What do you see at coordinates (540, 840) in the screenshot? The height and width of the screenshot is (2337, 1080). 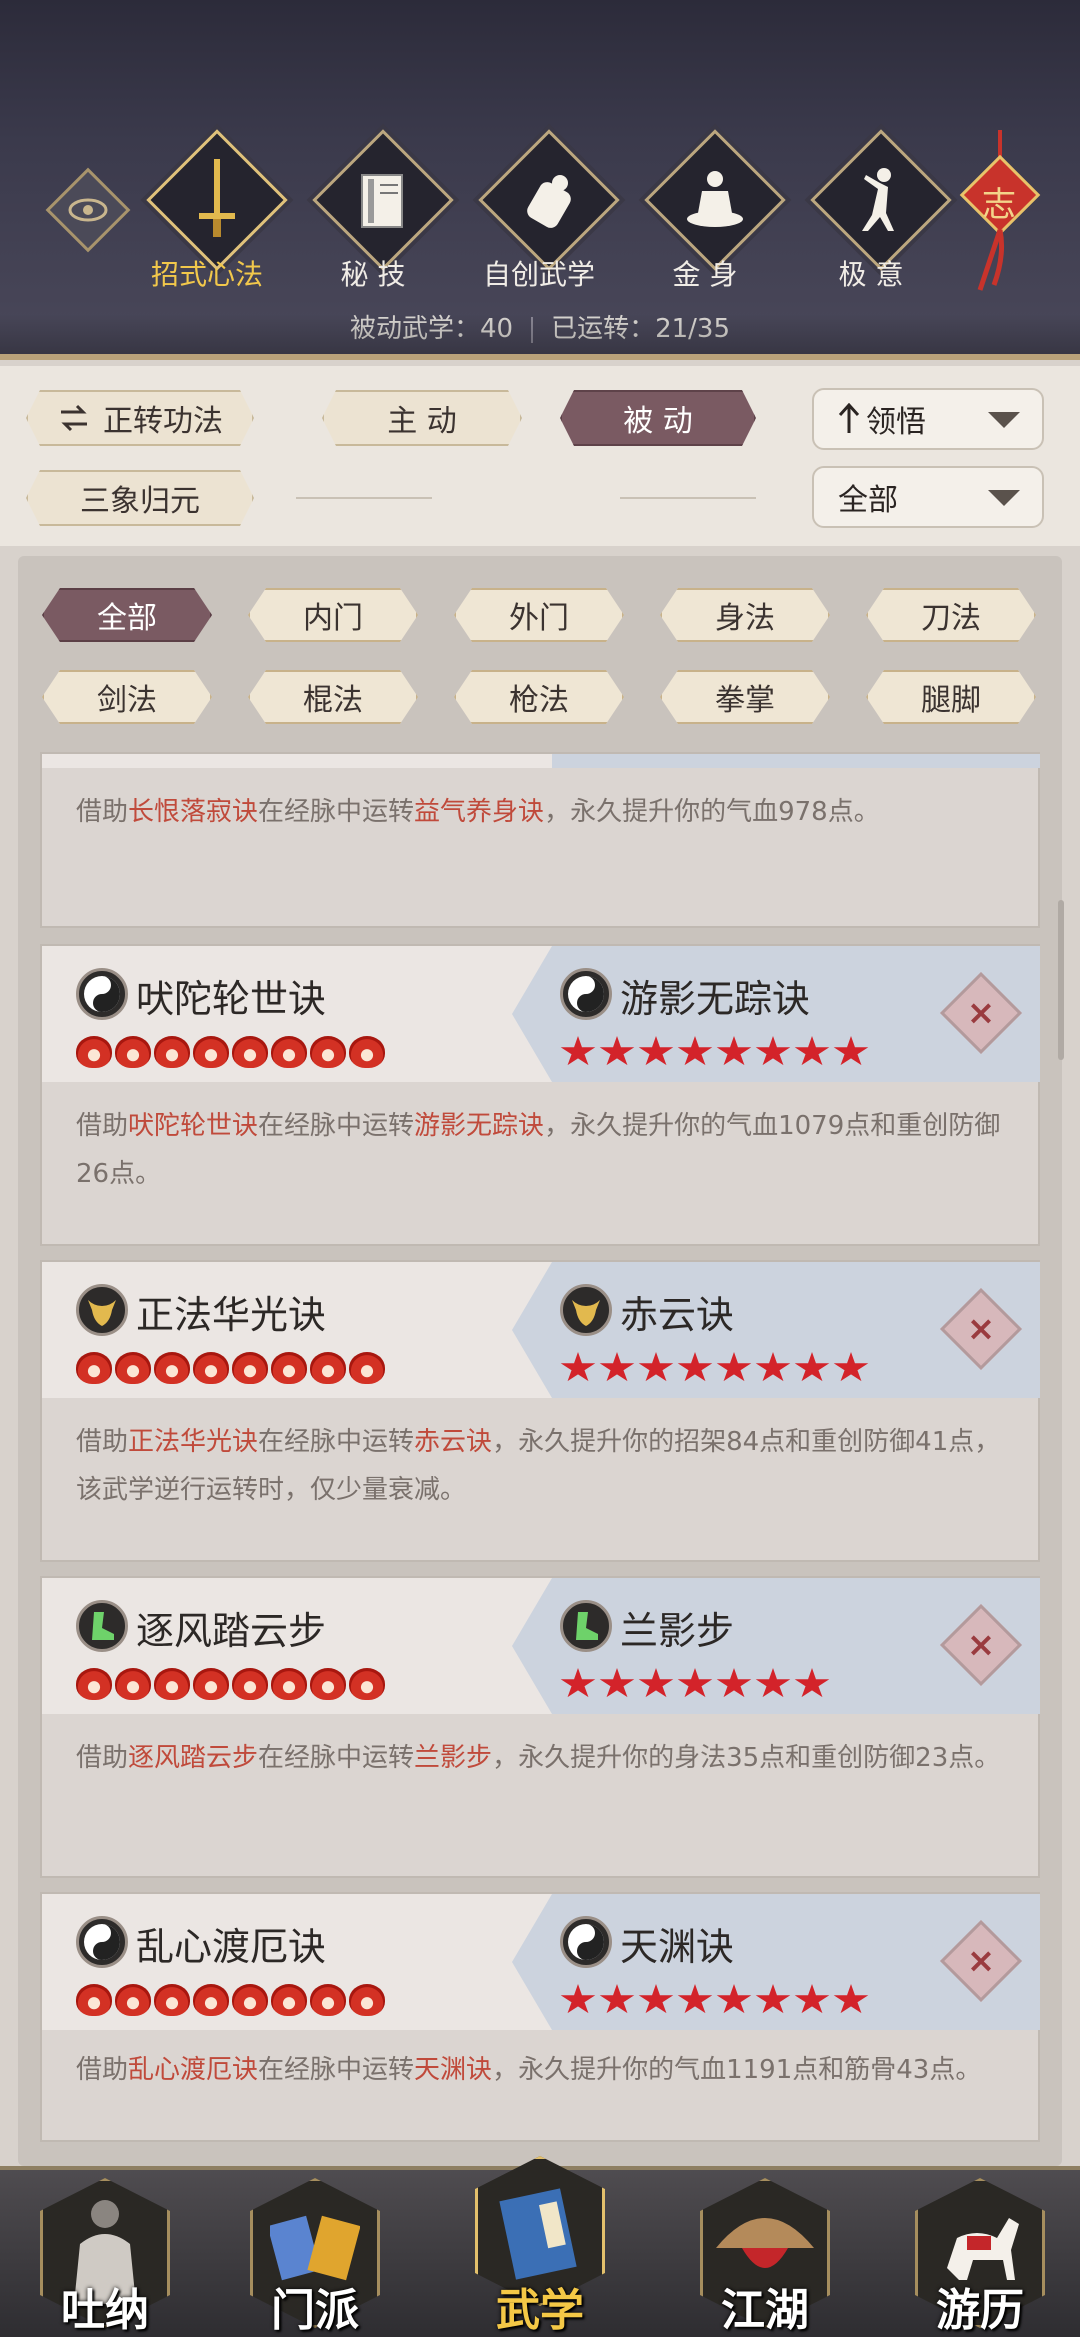 I see `skill-pair-card: 借助长恨落寂诀在经脉中运转益气养身诀，永久提升你的气血978点。` at bounding box center [540, 840].